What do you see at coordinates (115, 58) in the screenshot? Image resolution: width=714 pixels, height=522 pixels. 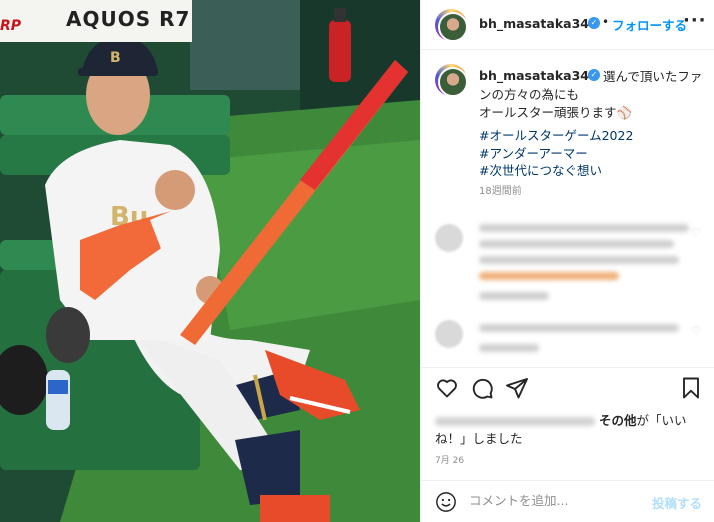 I see `svg-text: B` at bounding box center [115, 58].